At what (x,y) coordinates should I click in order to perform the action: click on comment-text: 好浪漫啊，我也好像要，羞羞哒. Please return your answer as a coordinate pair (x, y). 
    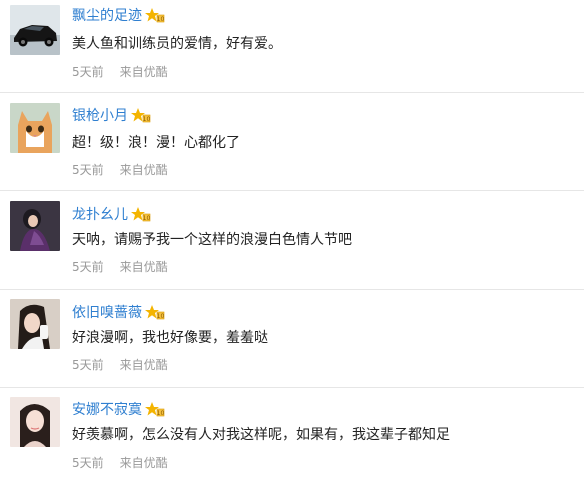
    Looking at the image, I should click on (170, 338).